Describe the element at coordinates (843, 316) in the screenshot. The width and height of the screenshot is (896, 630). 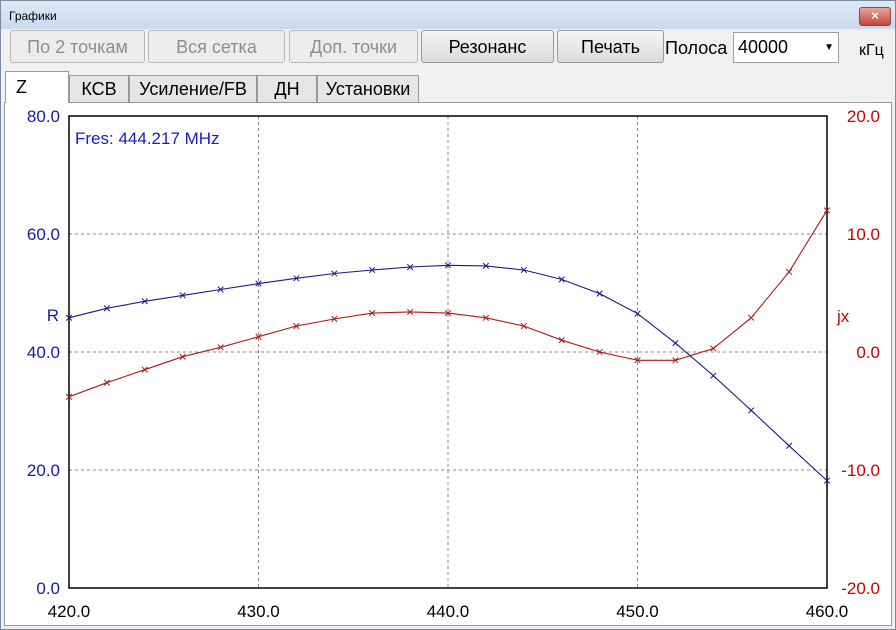
I see `y-right-axis-label: jx` at that location.